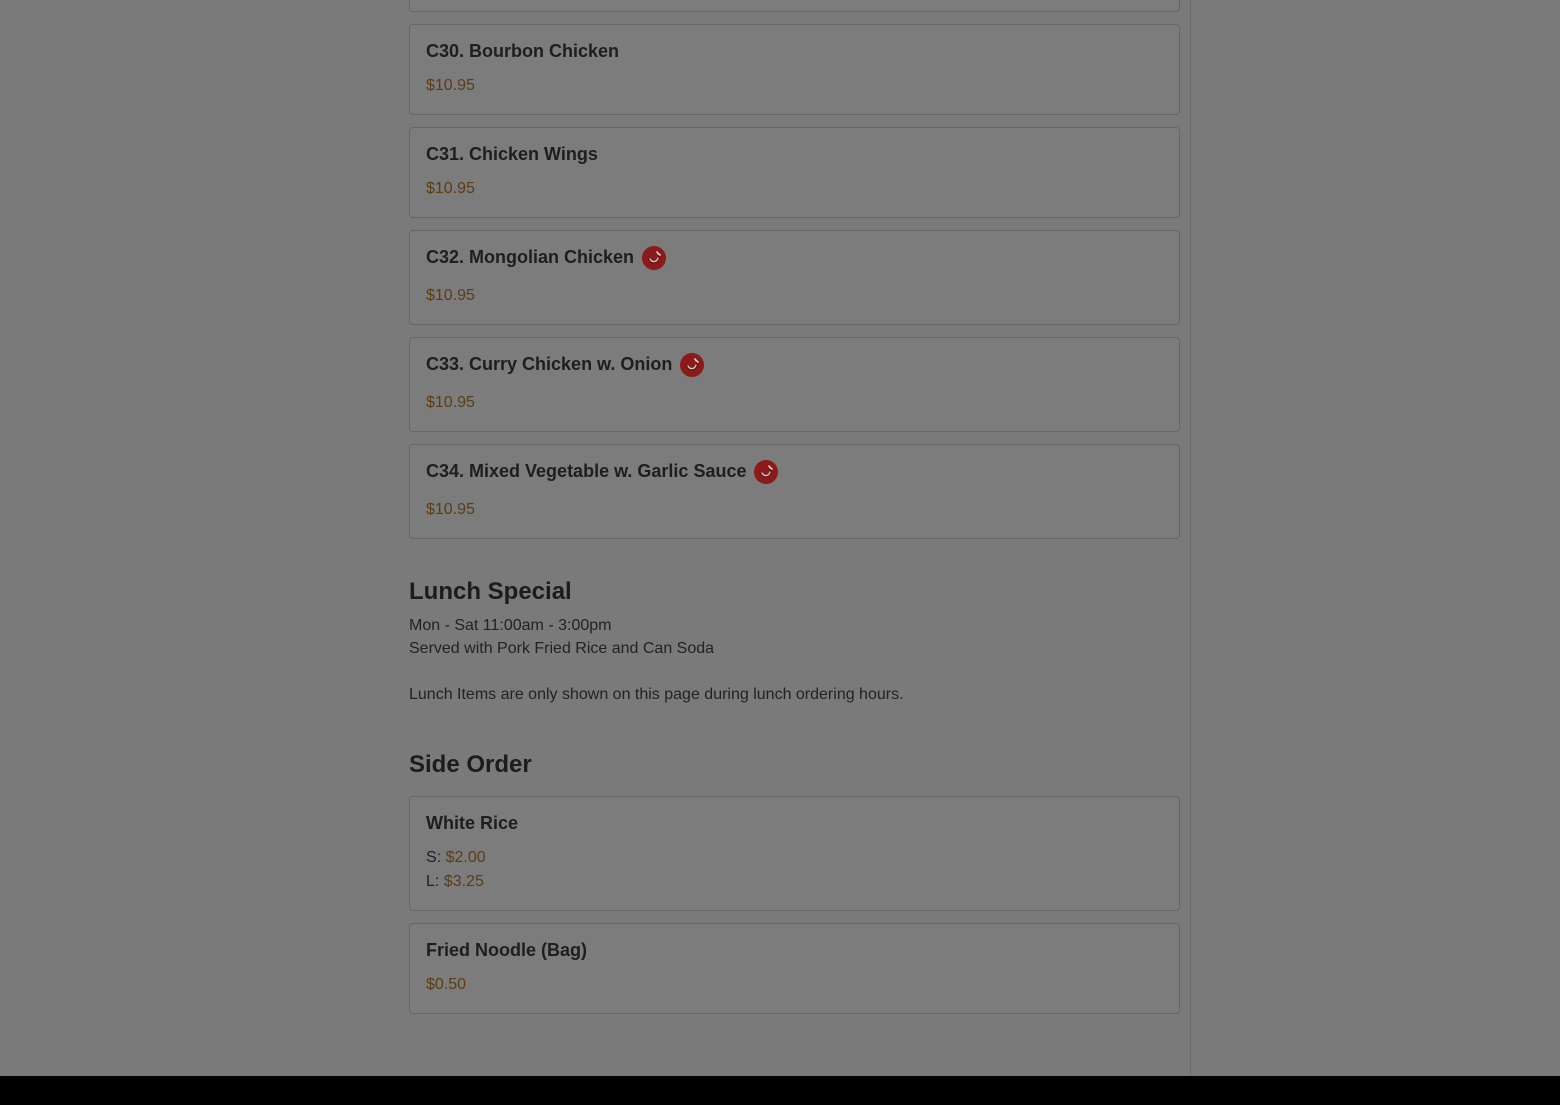 The width and height of the screenshot is (1560, 1105). Describe the element at coordinates (794, 172) in the screenshot. I see `menu-item-card: C31. Chicken Wings $10.95` at that location.